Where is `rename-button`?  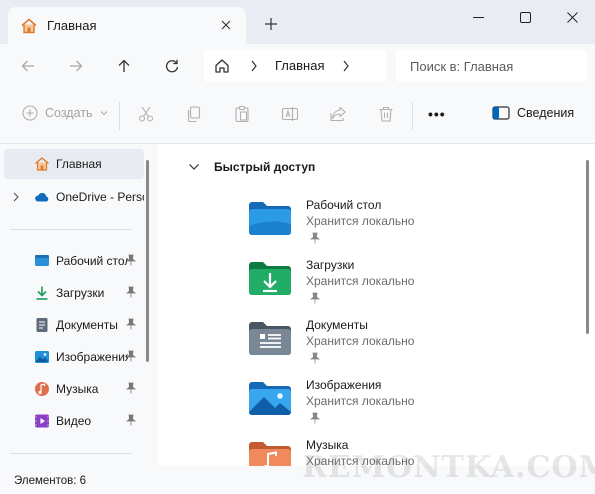 rename-button is located at coordinates (290, 114).